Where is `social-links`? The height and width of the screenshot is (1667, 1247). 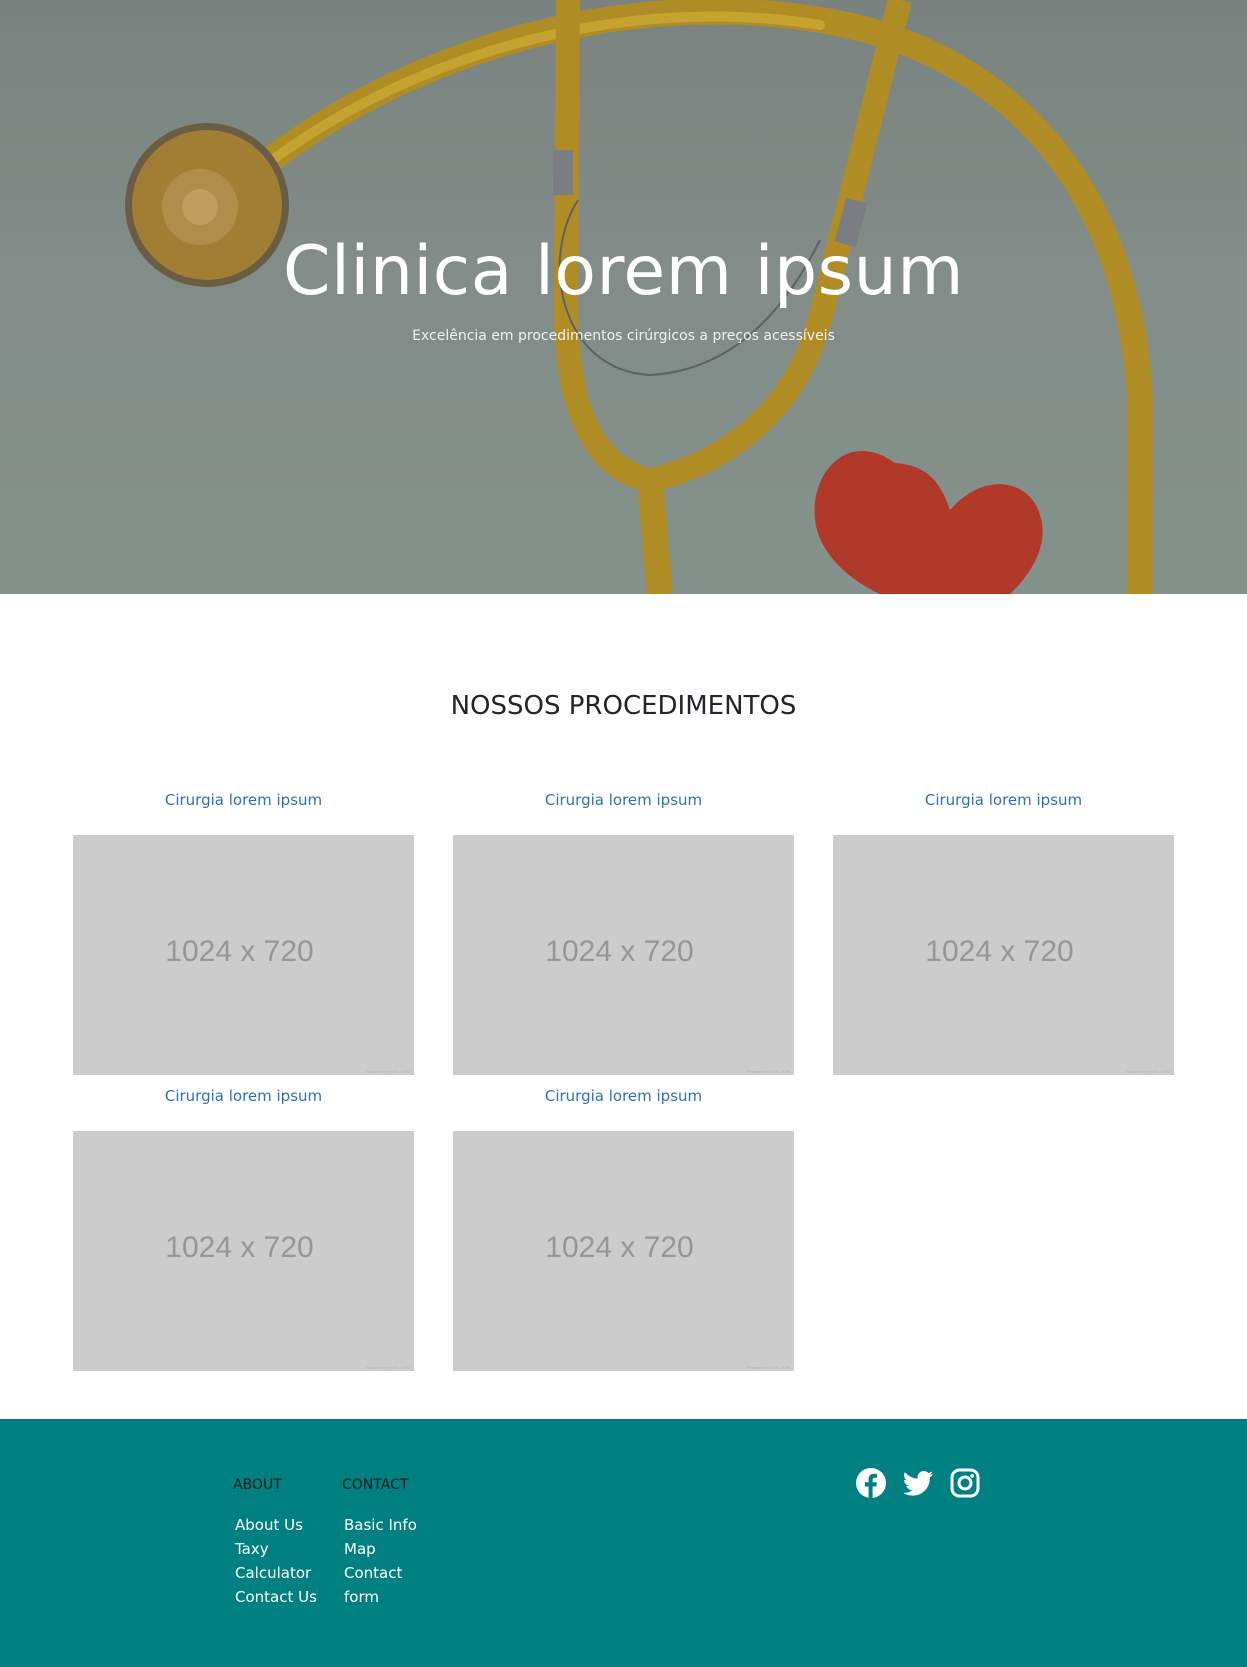
social-links is located at coordinates (918, 1483).